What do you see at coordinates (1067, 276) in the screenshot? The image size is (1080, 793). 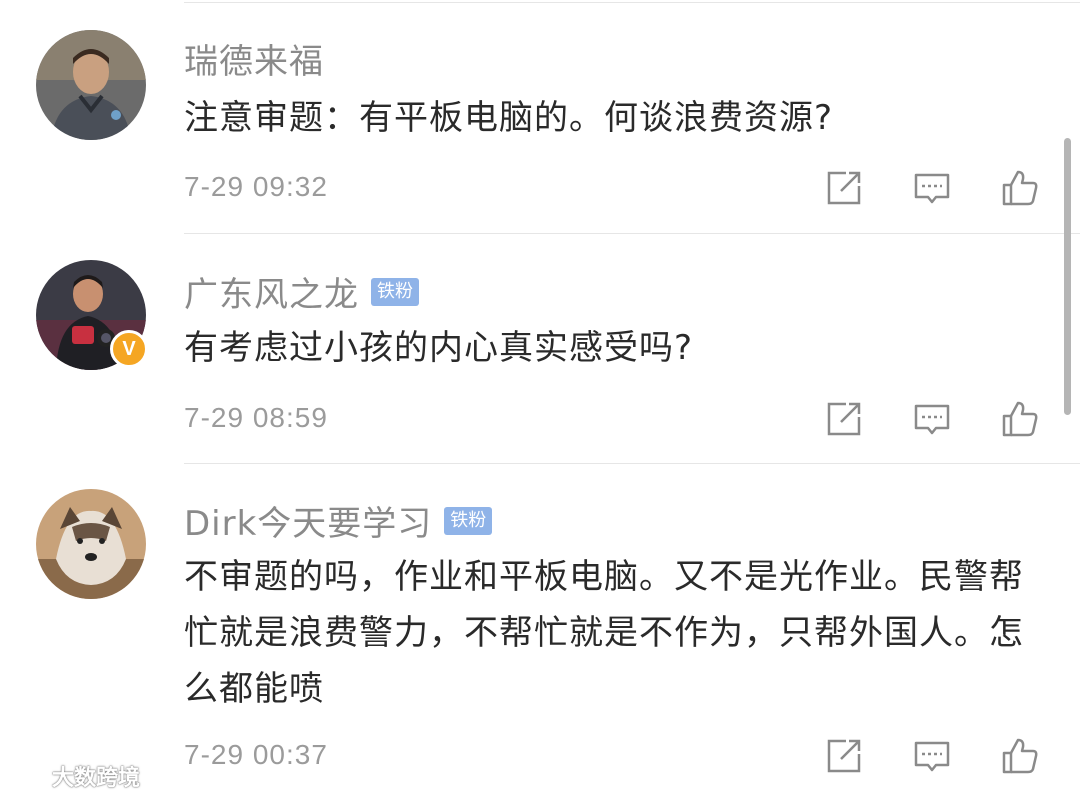 I see `scrollbar` at bounding box center [1067, 276].